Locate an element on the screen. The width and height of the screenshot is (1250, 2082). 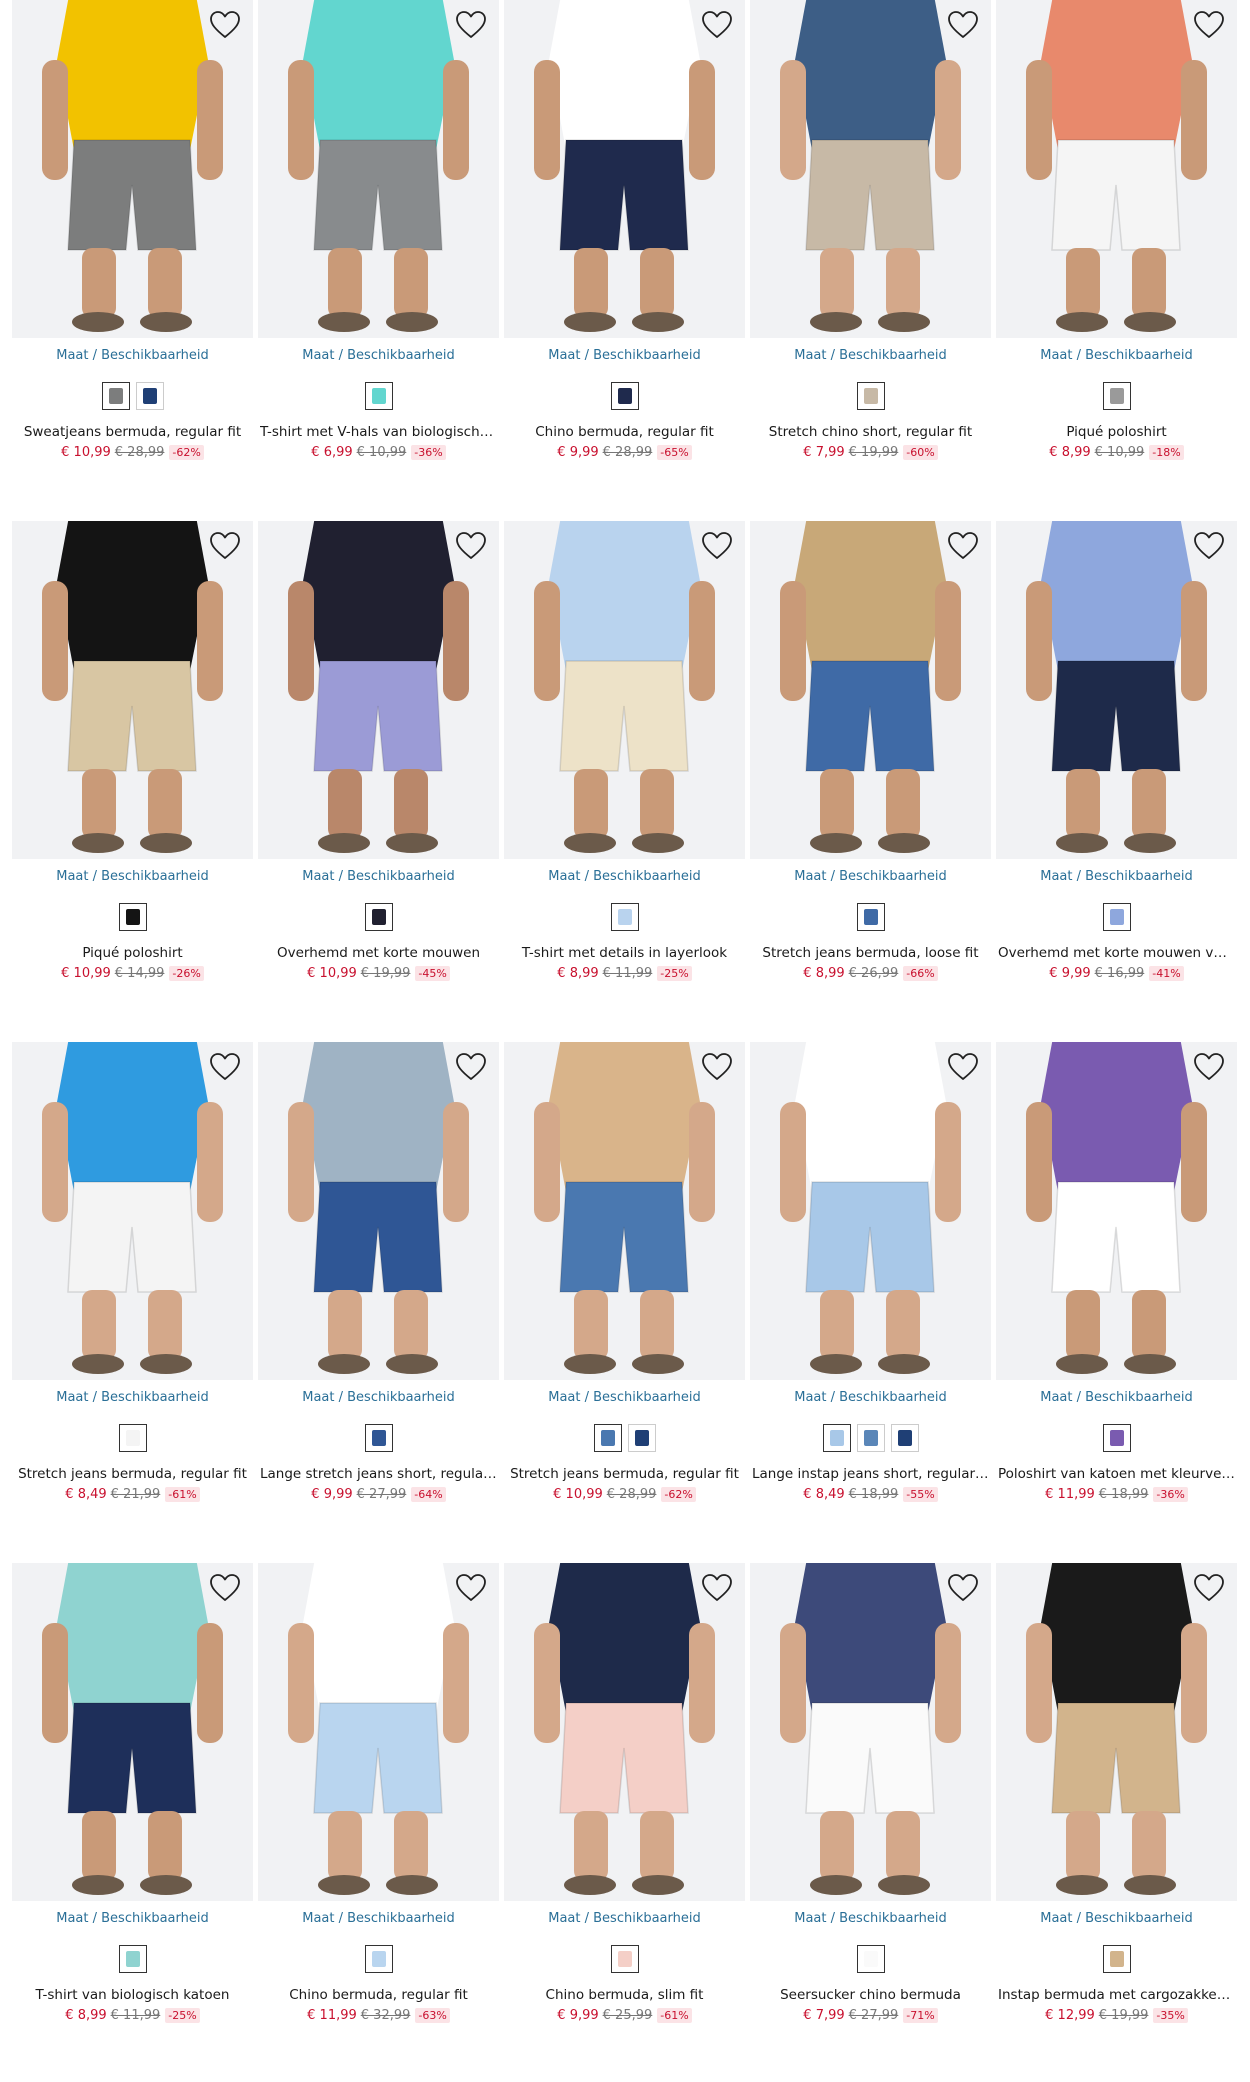
product-name: T-shirt van biologisch katoen is located at coordinates (132, 1995).